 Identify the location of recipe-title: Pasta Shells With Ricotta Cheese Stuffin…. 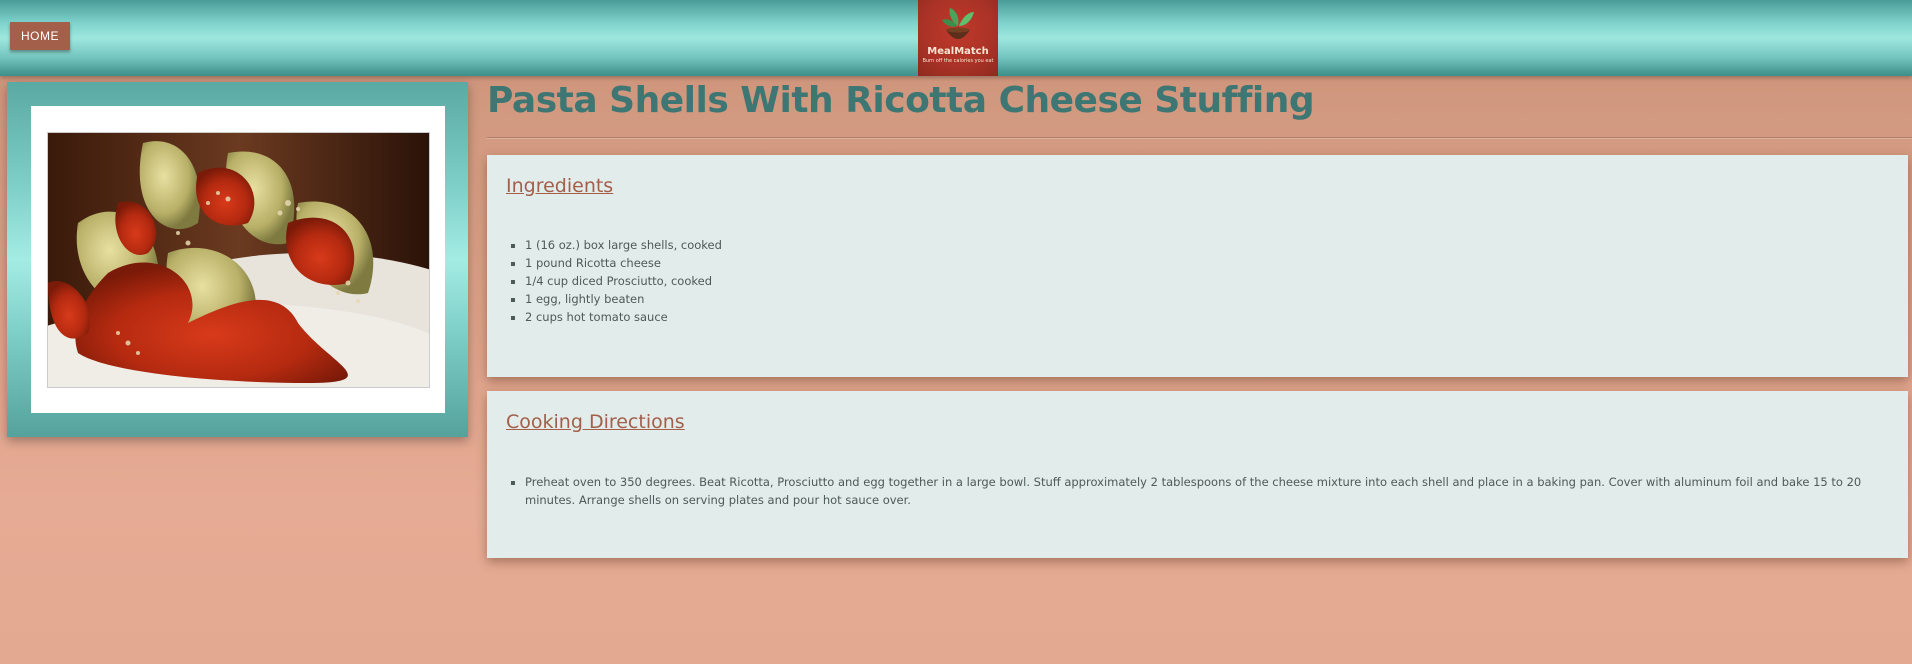
(901, 100).